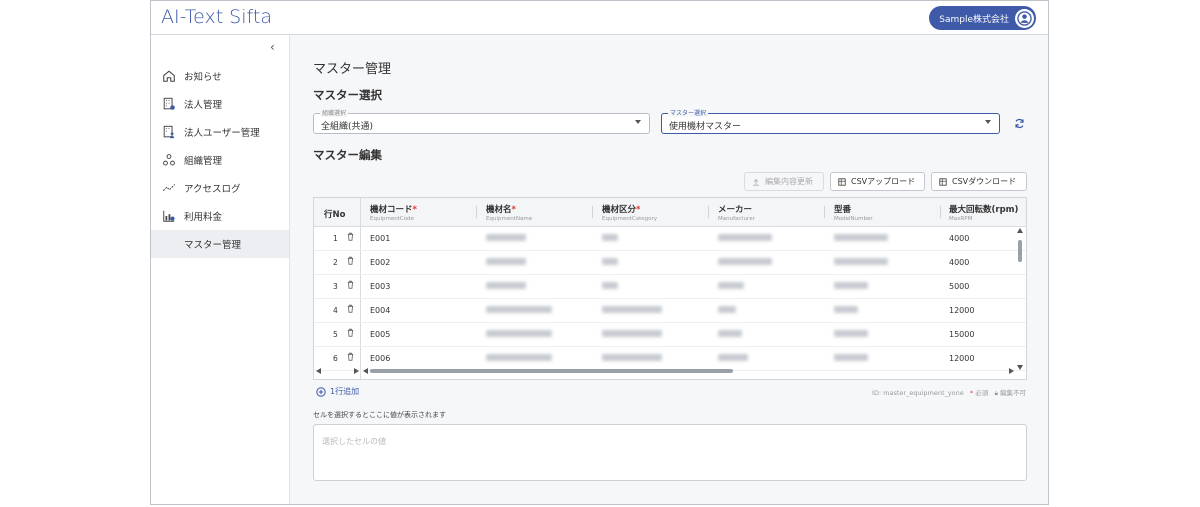  What do you see at coordinates (380, 238) in the screenshot?
I see `cell-code: E001` at bounding box center [380, 238].